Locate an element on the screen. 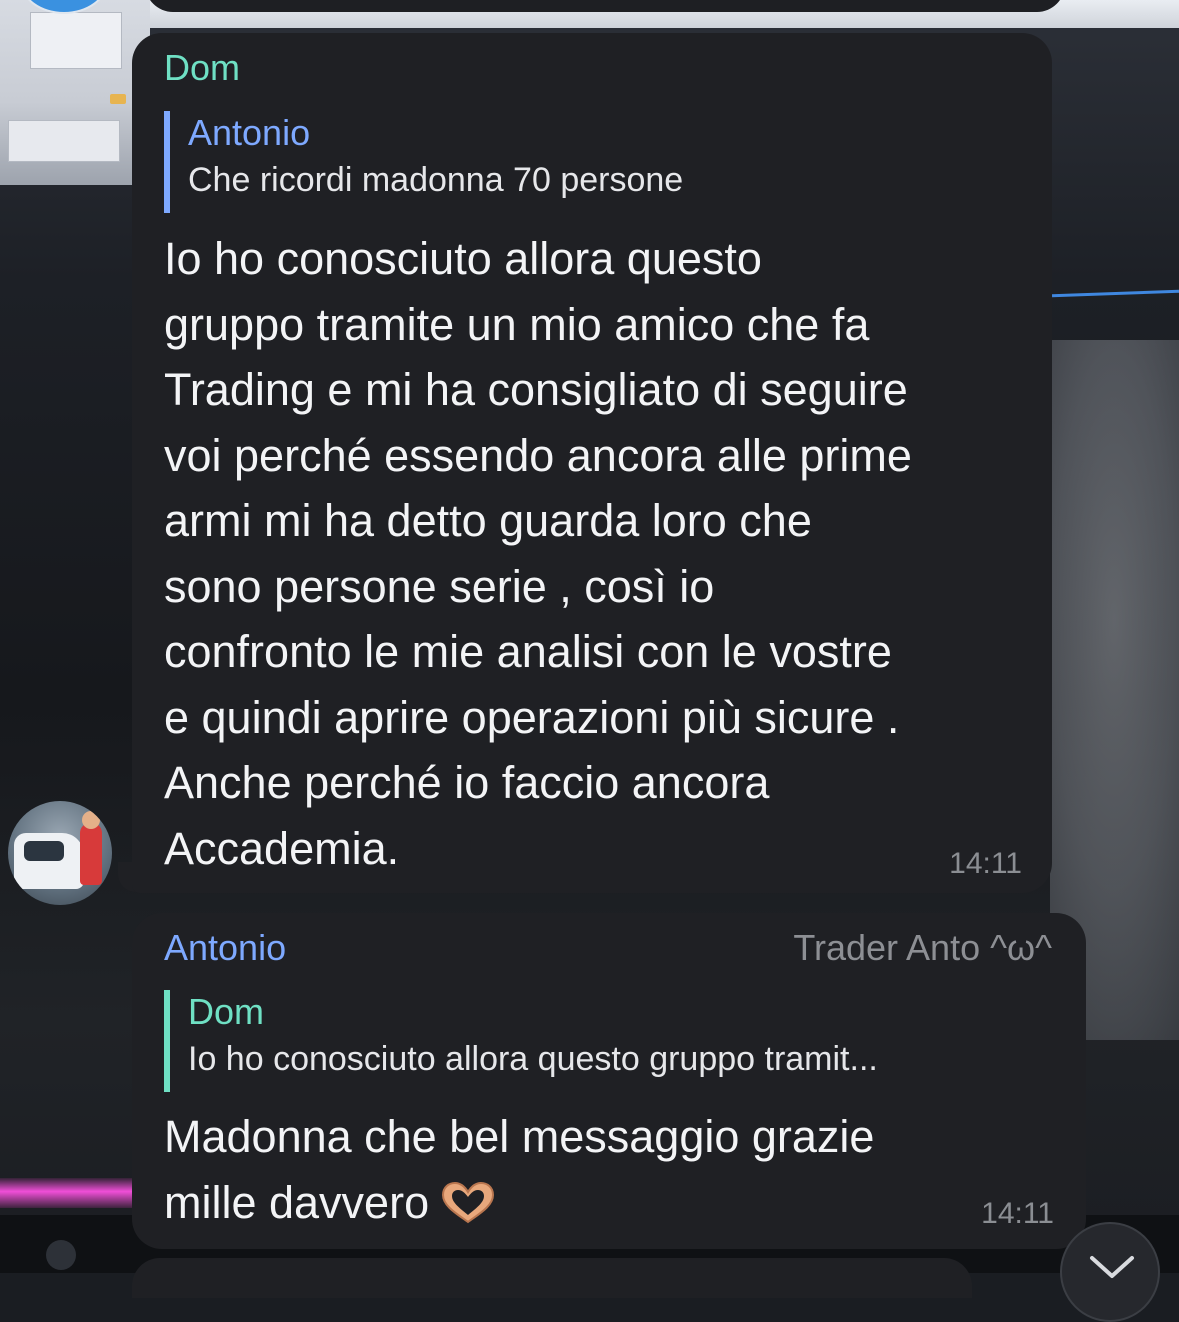  reply-quote: Antonio Che ricordi madonna 70 persone is located at coordinates (574, 162).